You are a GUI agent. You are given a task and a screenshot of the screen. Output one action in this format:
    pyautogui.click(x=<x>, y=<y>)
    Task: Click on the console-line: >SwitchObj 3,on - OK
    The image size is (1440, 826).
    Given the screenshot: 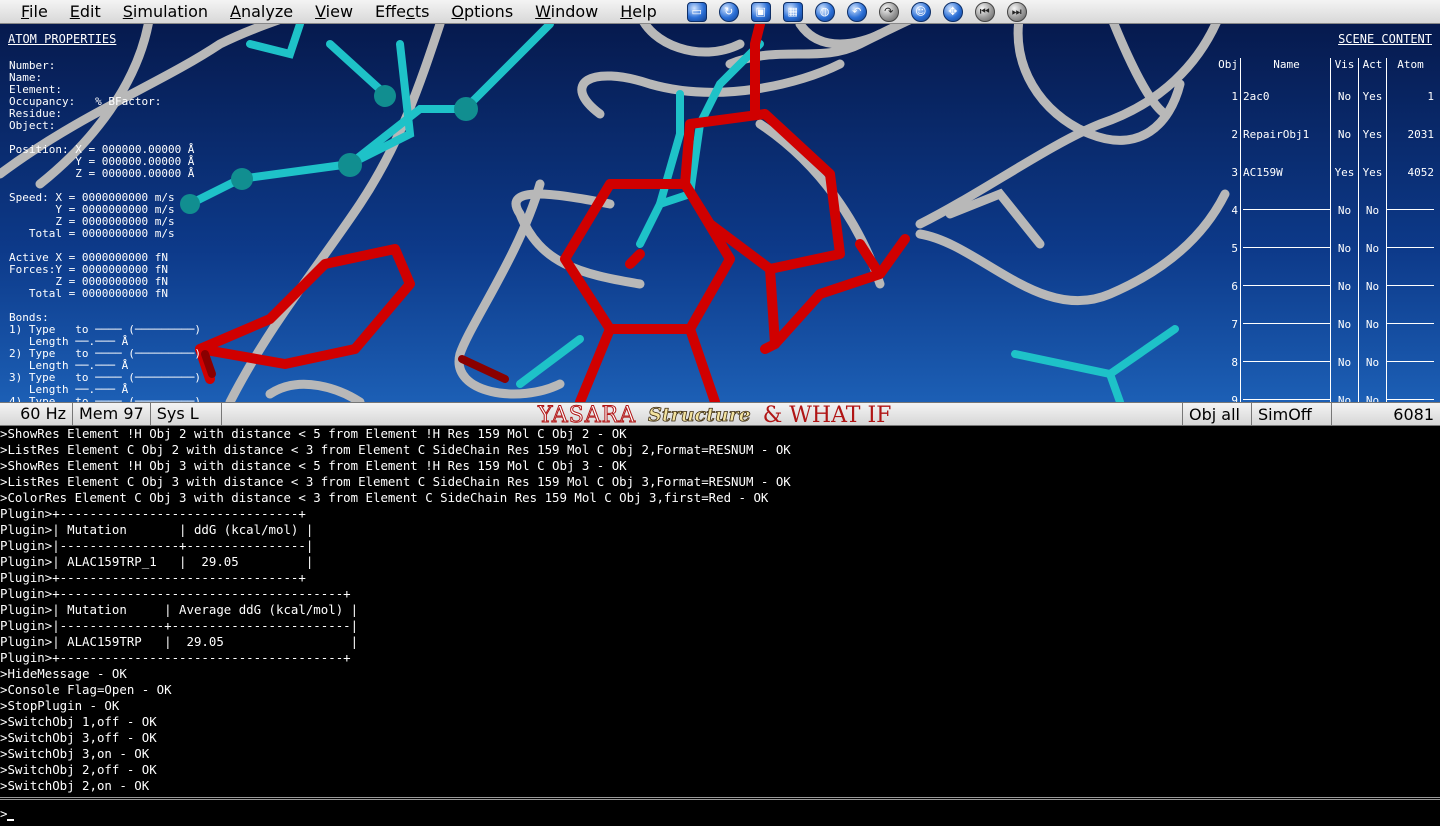 What is the action you would take?
    pyautogui.click(x=75, y=753)
    